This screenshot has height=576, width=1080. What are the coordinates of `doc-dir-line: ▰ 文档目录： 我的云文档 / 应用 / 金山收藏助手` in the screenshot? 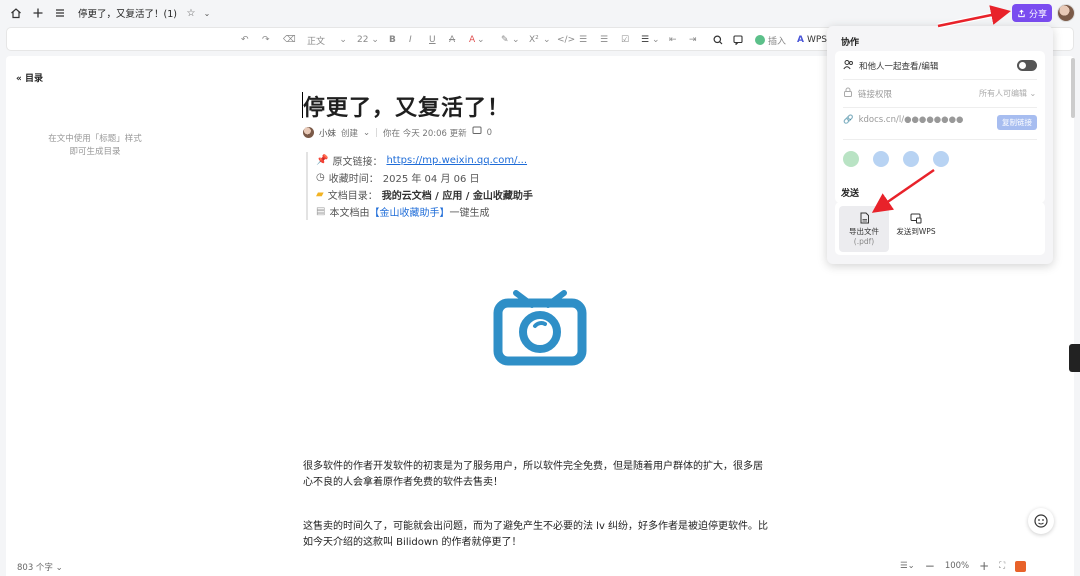 It's located at (424, 194).